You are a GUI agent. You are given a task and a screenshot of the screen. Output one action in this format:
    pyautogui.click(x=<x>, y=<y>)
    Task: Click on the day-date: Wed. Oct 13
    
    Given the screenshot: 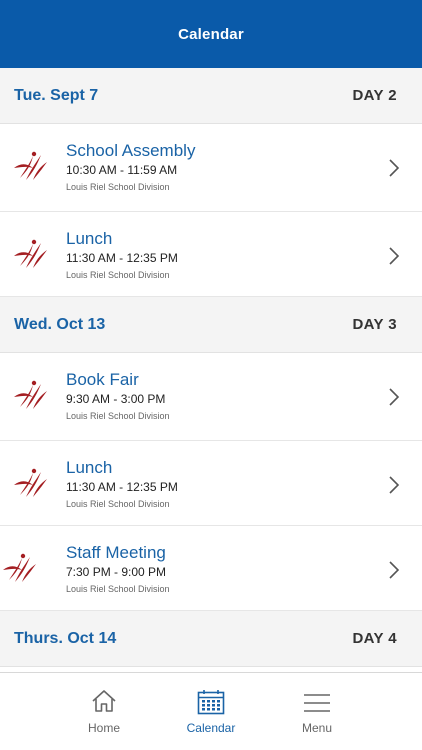 What is the action you would take?
    pyautogui.click(x=60, y=324)
    